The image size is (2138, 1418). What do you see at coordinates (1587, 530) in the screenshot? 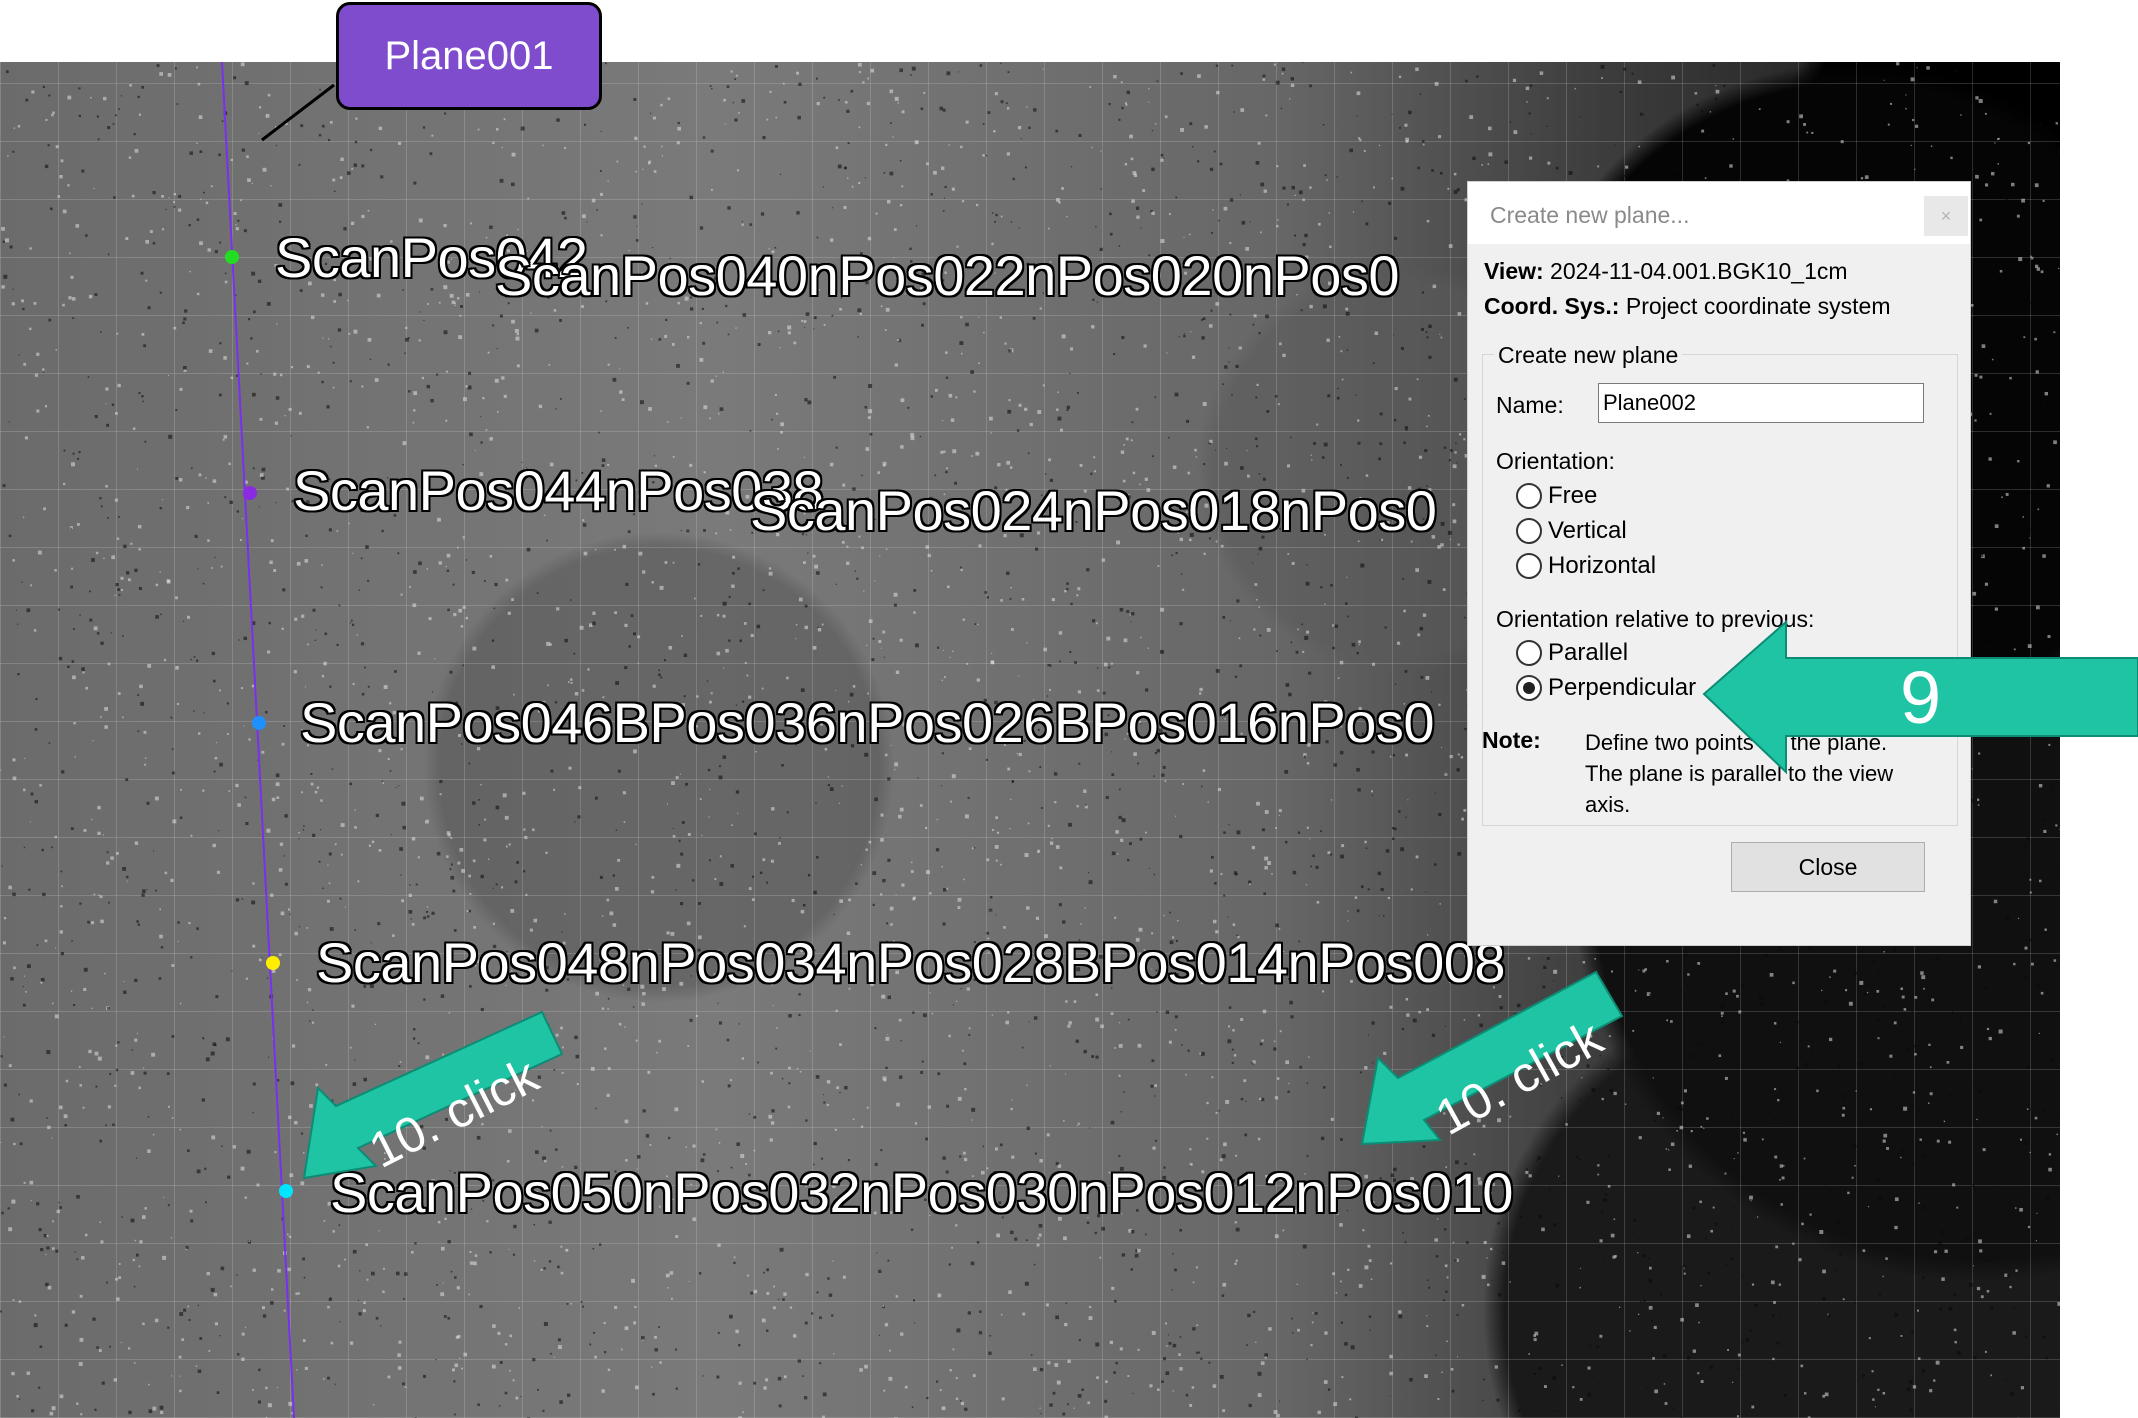
I see `radio-label: Vertical` at bounding box center [1587, 530].